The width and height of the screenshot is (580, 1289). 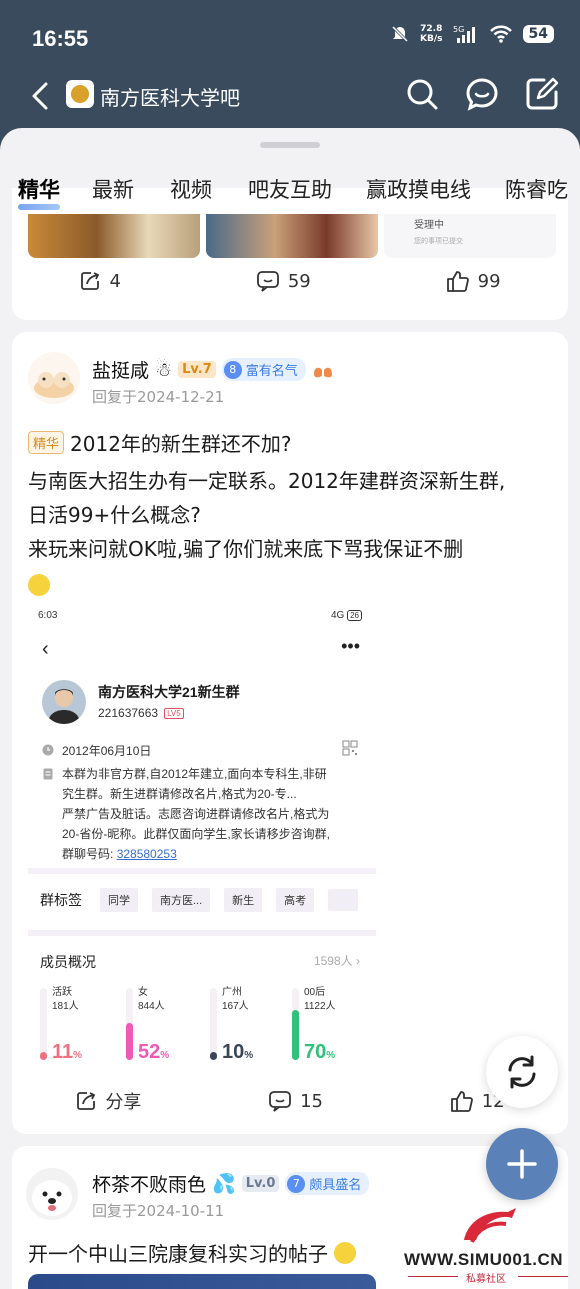 I want to click on tab-bar: 精华 最新 视频 吧友互助 赢政摸电线 陈睿吃, so click(x=290, y=188).